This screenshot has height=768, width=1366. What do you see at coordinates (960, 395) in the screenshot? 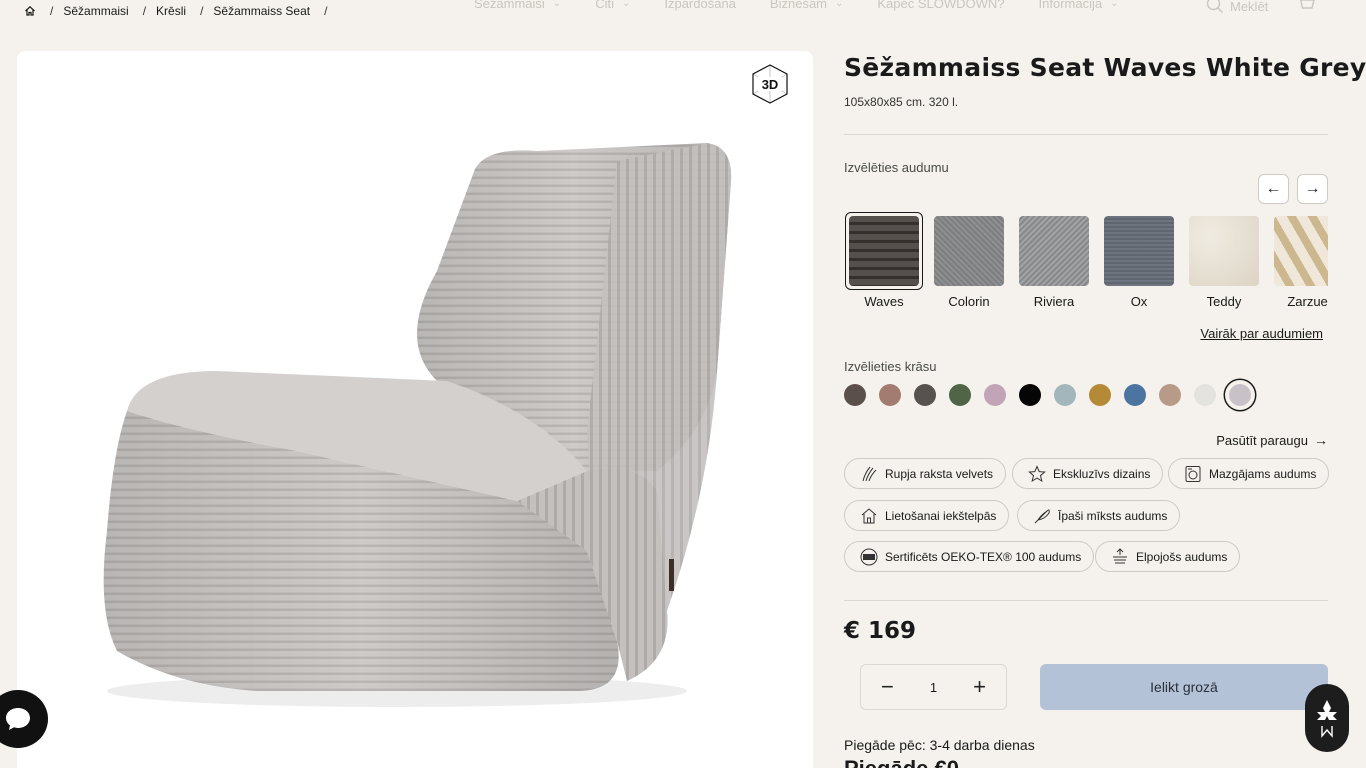
I see `color-swatch-green` at bounding box center [960, 395].